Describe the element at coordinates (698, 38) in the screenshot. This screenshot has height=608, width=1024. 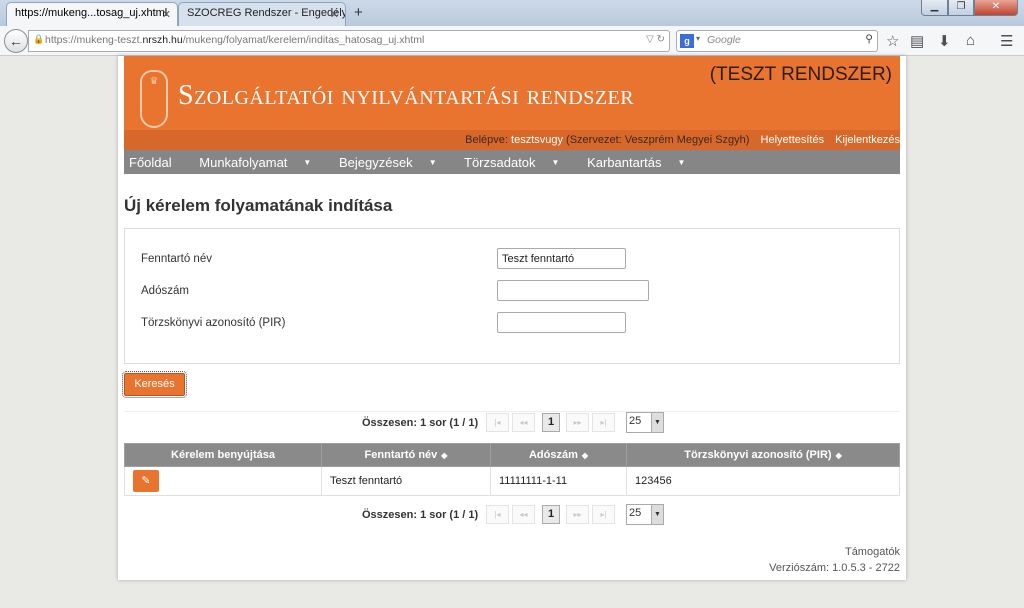
I see `chevron-down-icon: ▾` at that location.